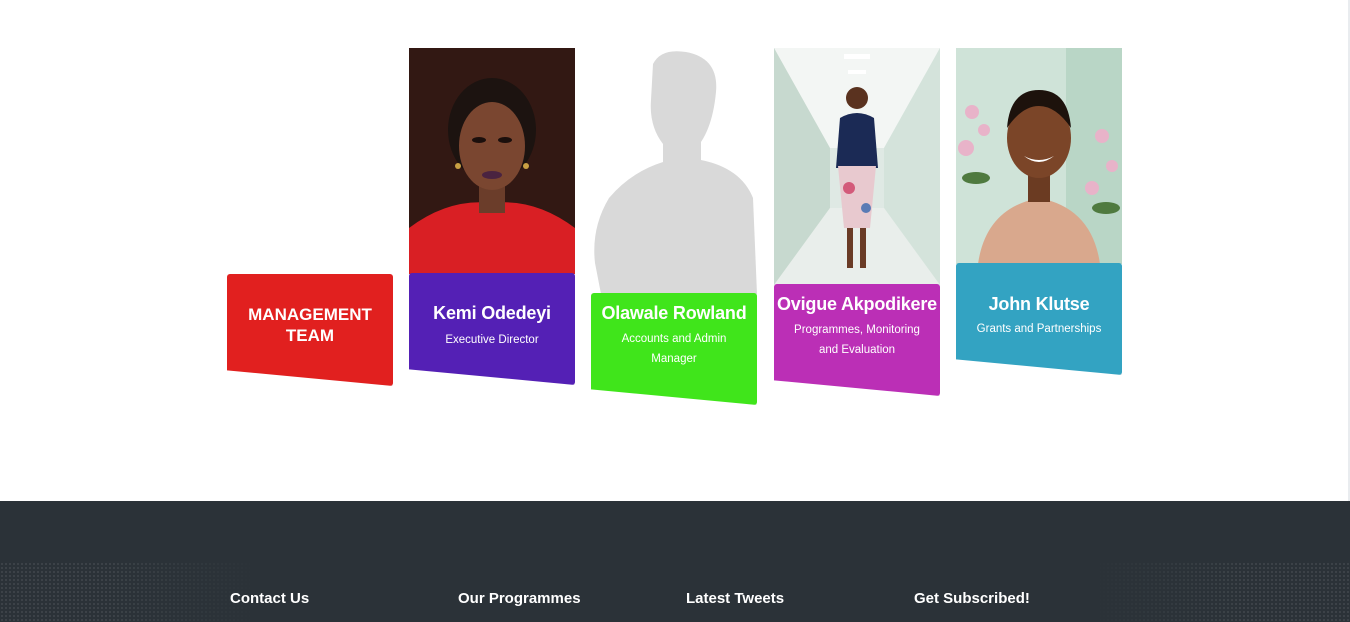 This screenshot has width=1350, height=622. What do you see at coordinates (1039, 304) in the screenshot?
I see `member-name: John Klutse` at bounding box center [1039, 304].